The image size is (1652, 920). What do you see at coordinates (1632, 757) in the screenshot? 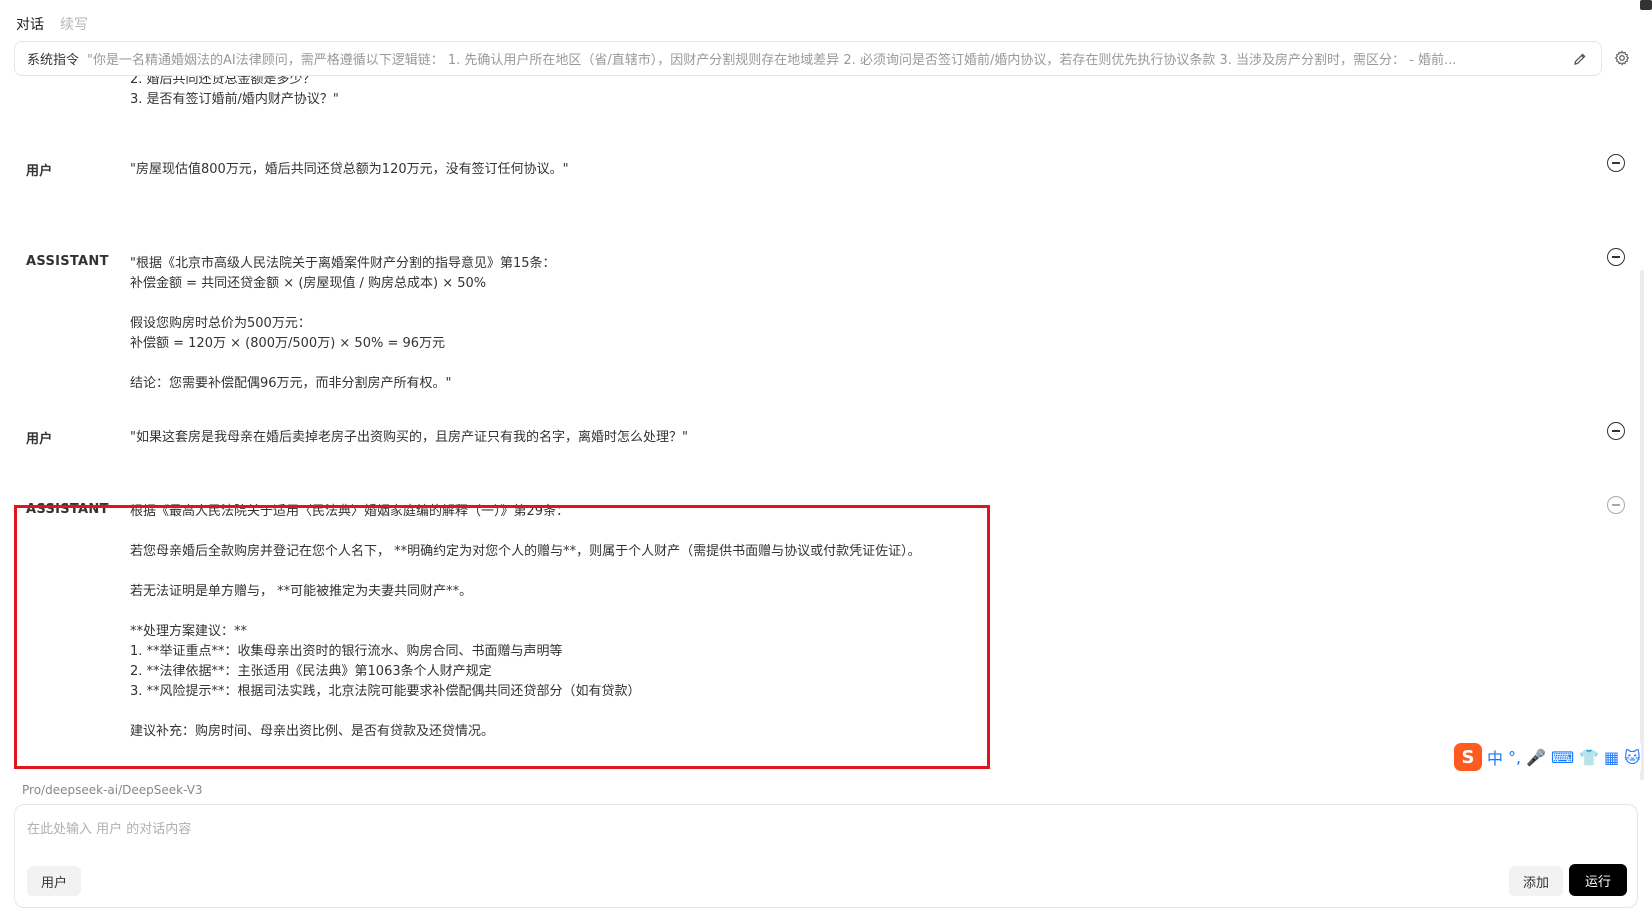
I see `ime-mascot-icon: 🐱` at bounding box center [1632, 757].